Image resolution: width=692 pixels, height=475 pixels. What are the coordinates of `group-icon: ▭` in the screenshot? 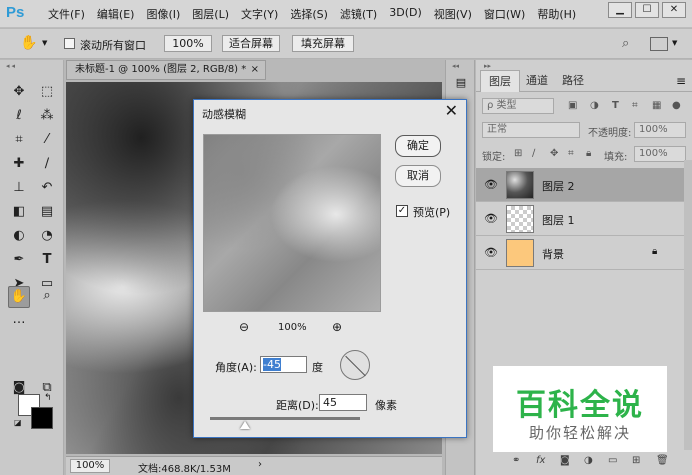 It's located at (612, 460).